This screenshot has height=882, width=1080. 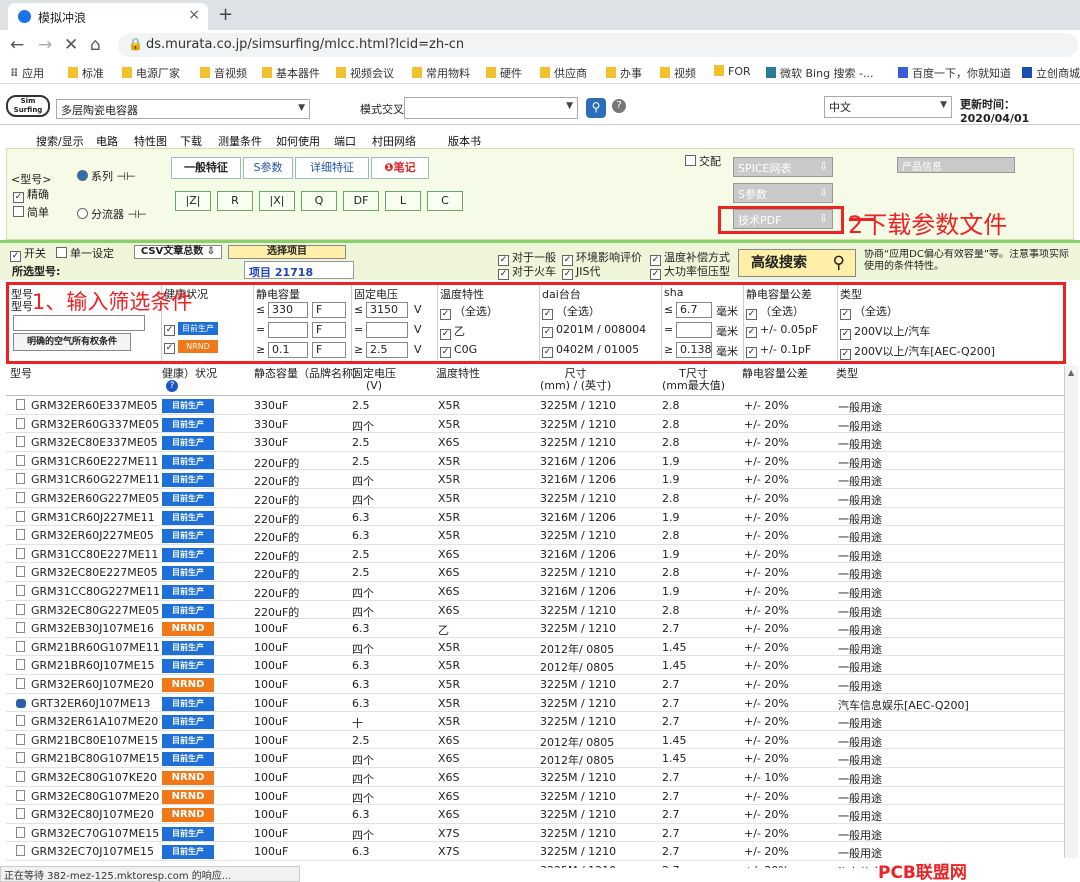 I want to click on tab-general: 一般特征, so click(x=206, y=168).